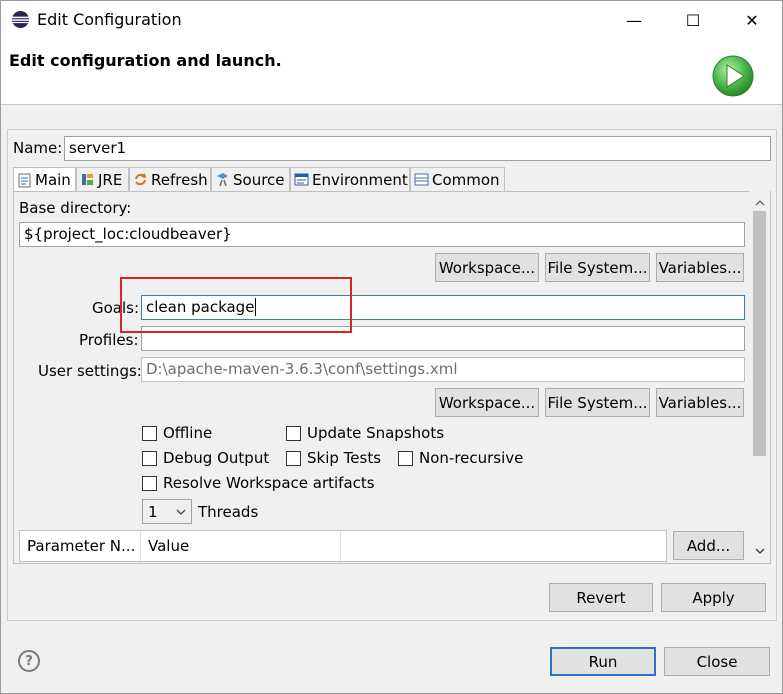 This screenshot has height=694, width=783. I want to click on skip-tests-label: Skip Tests, so click(344, 458).